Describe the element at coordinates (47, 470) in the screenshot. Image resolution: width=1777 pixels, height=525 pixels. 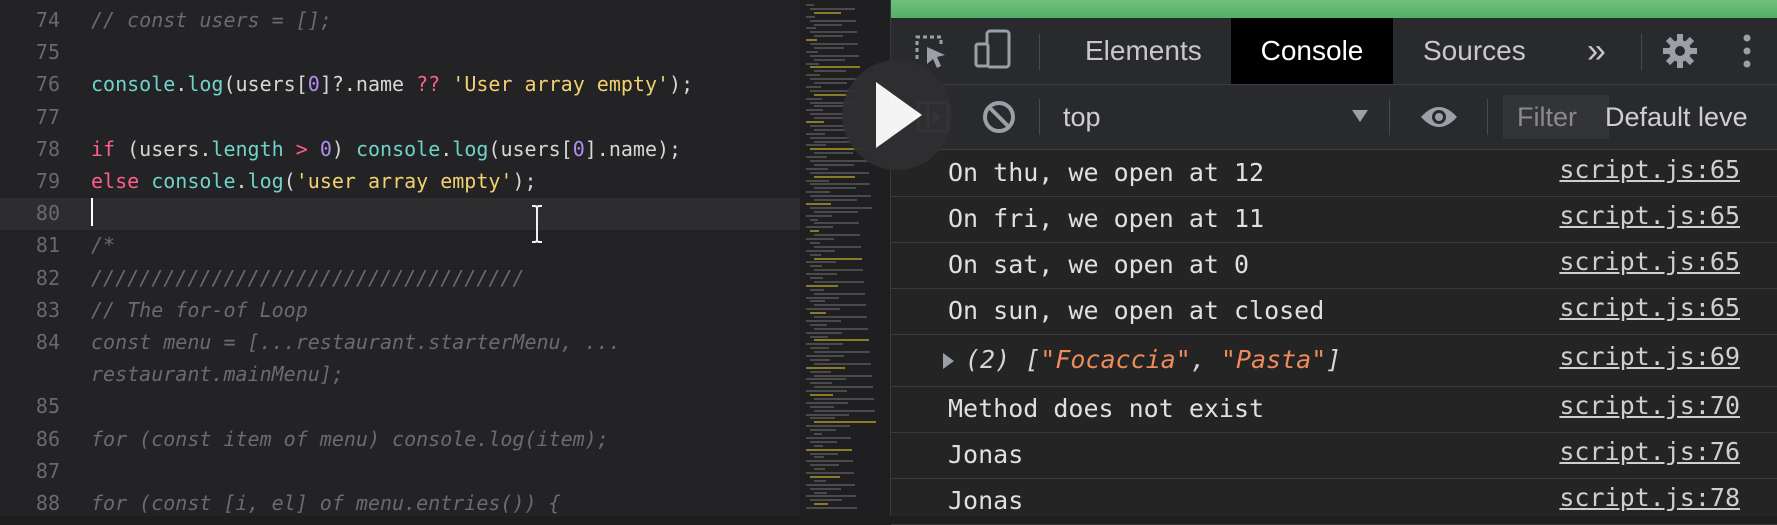
I see `line-number: 87` at that location.